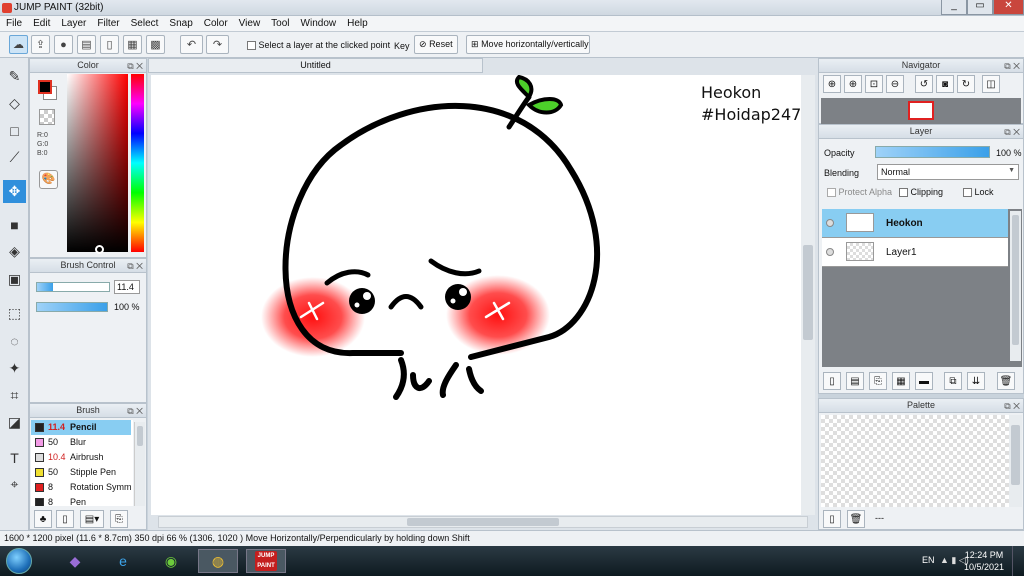 The height and width of the screenshot is (576, 1024). I want to click on transparent-color-icon, so click(47, 117).